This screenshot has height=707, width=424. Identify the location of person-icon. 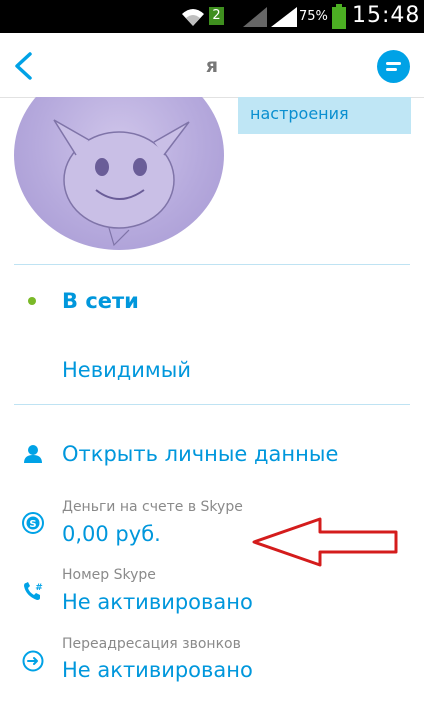
(33, 454).